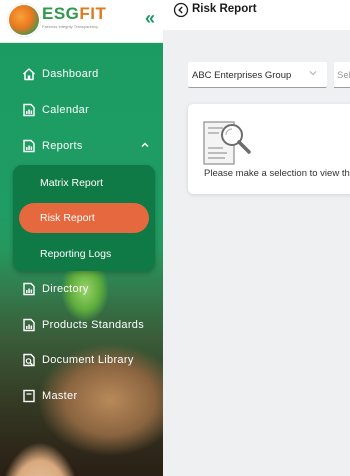  Describe the element at coordinates (81, 397) in the screenshot. I see `sidebar-item-master: Master` at that location.